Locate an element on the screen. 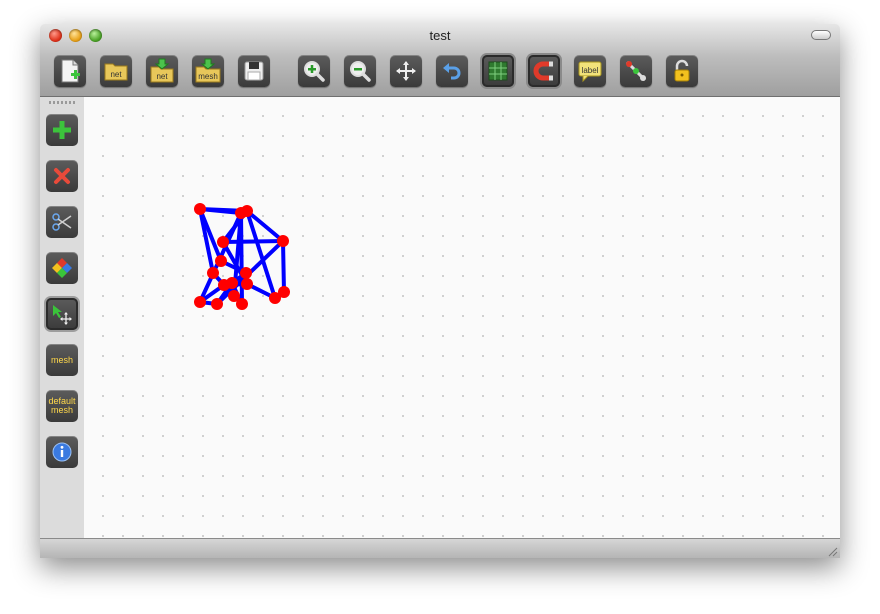  import-mesh-button: mesh is located at coordinates (208, 71).